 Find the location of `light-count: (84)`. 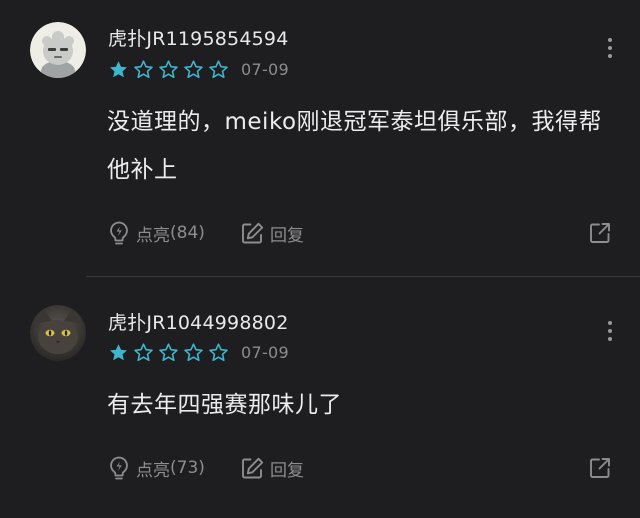

light-count: (84) is located at coordinates (187, 233).